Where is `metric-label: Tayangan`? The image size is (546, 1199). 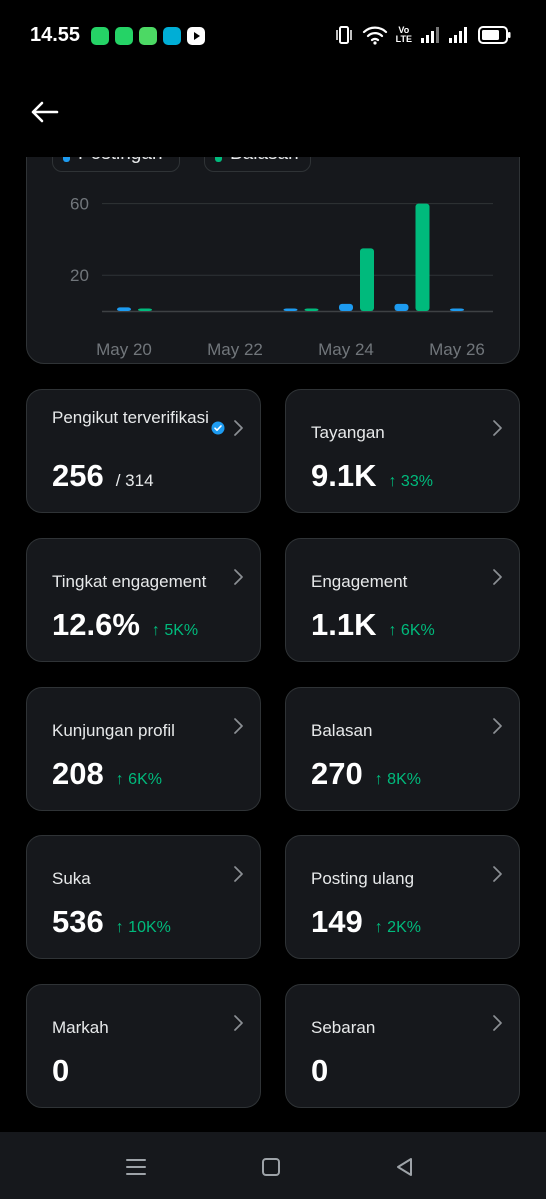 metric-label: Tayangan is located at coordinates (348, 432).